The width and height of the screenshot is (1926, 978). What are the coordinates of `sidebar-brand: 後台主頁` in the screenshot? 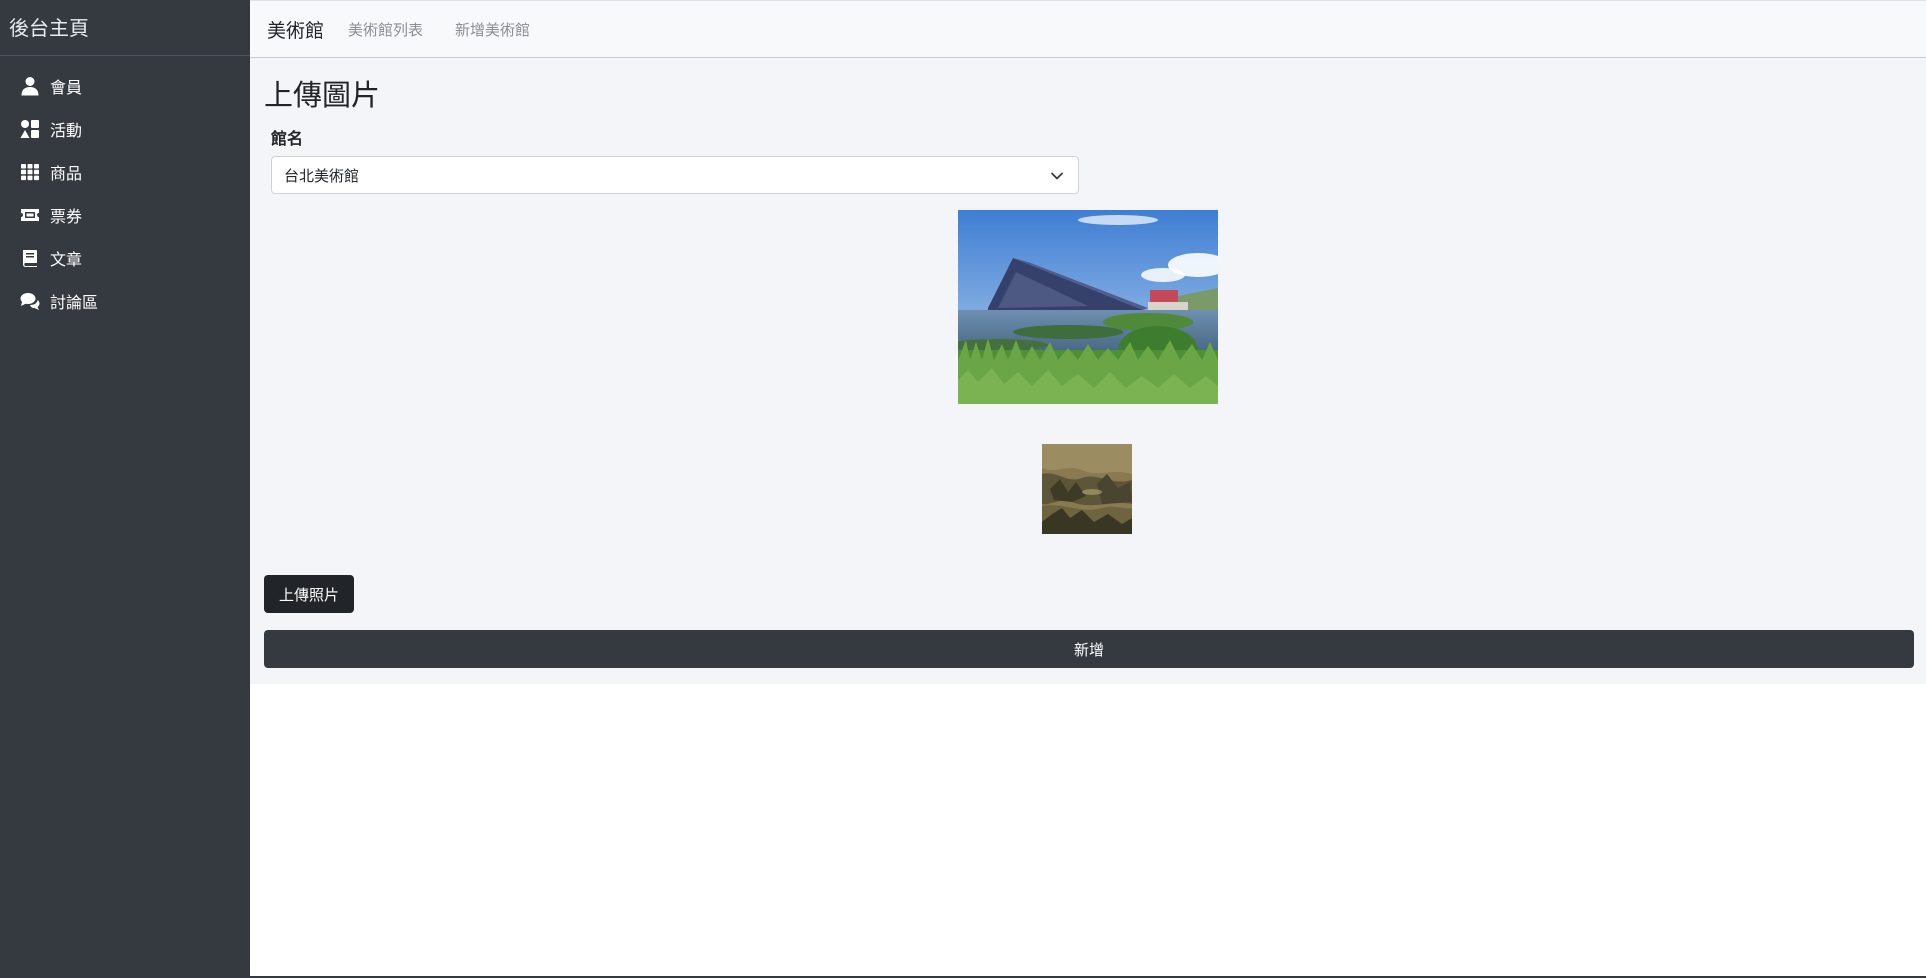 It's located at (125, 28).